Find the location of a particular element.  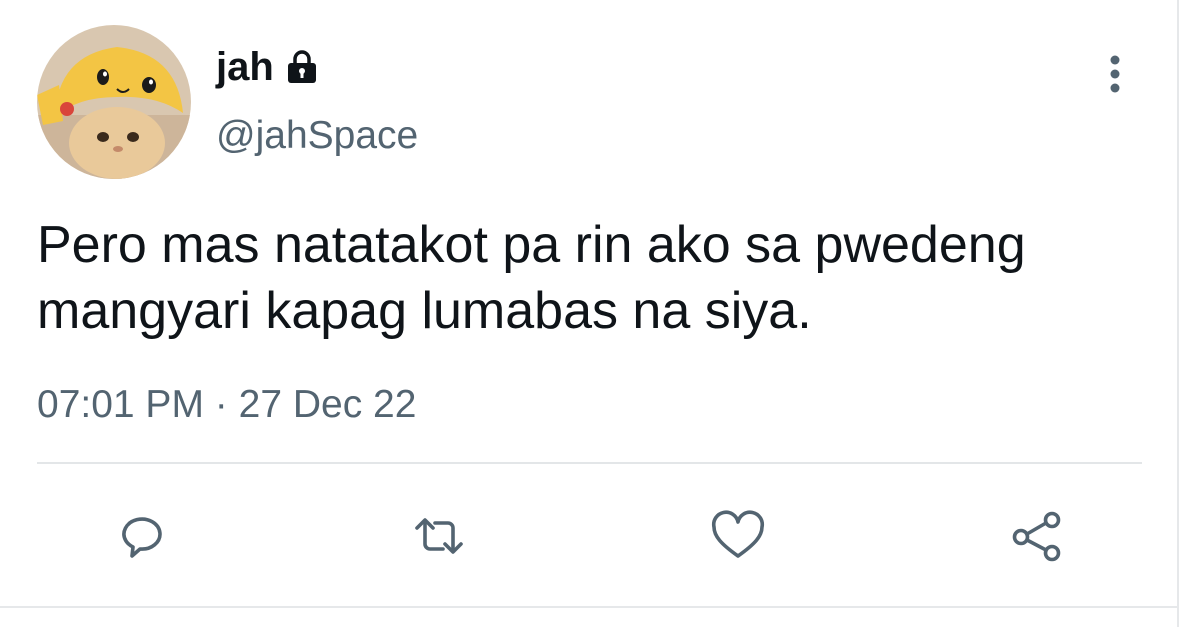

tweet-time: 07:01 PM is located at coordinates (120, 404).